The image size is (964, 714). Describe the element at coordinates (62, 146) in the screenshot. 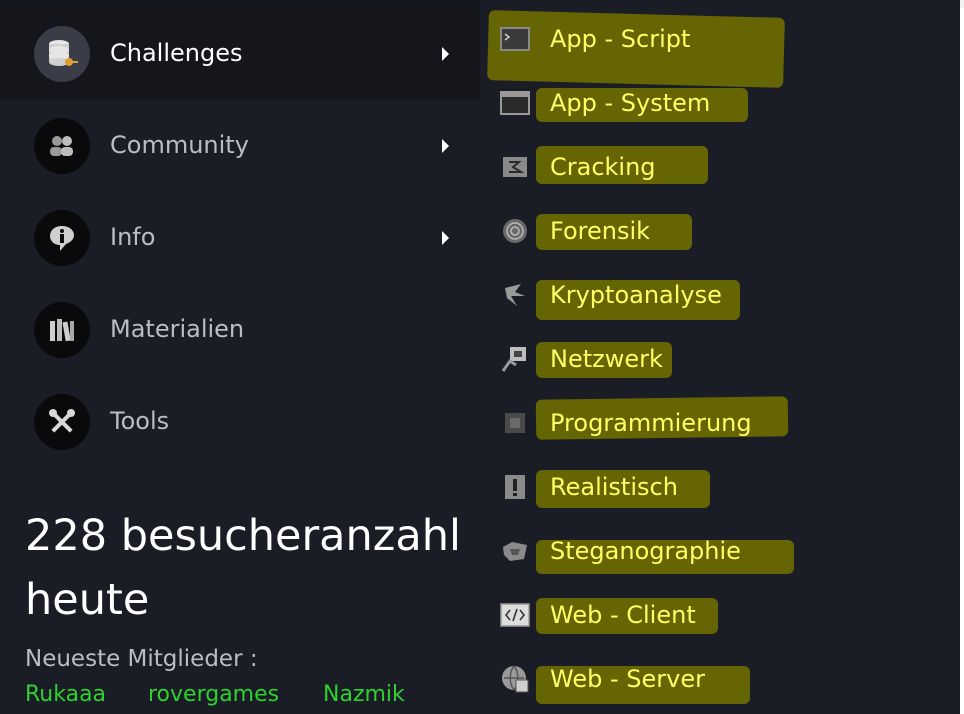

I see `users-icon` at that location.